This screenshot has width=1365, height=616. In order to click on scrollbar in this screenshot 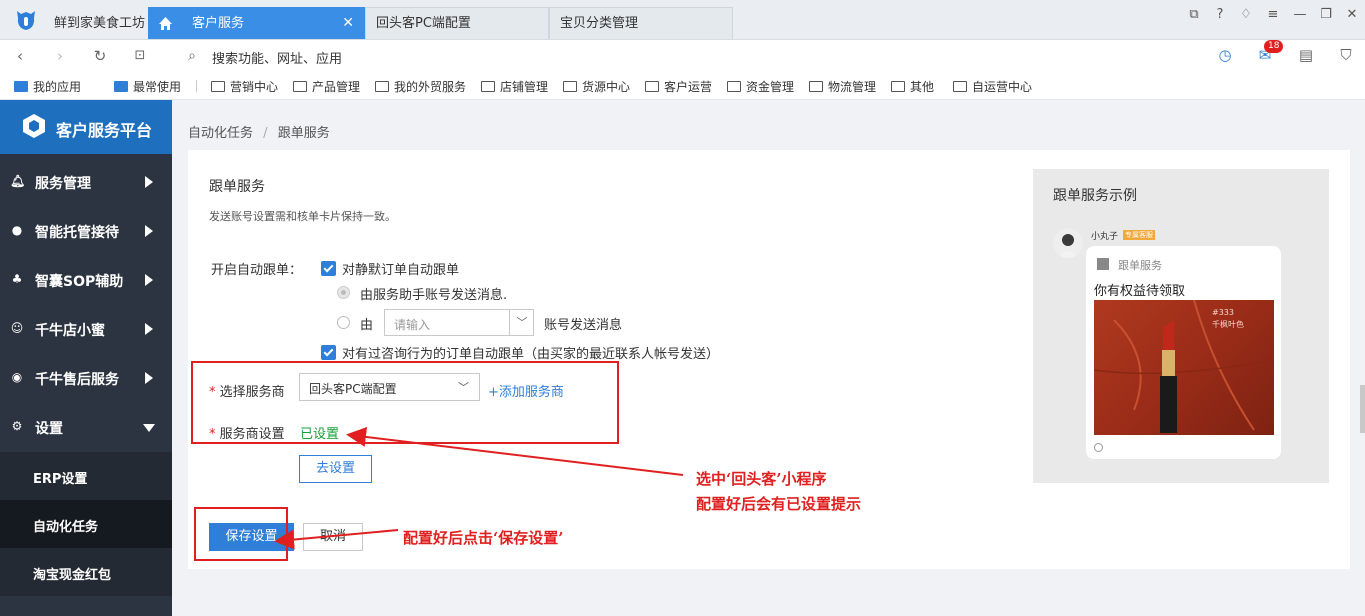, I will do `click(1362, 409)`.